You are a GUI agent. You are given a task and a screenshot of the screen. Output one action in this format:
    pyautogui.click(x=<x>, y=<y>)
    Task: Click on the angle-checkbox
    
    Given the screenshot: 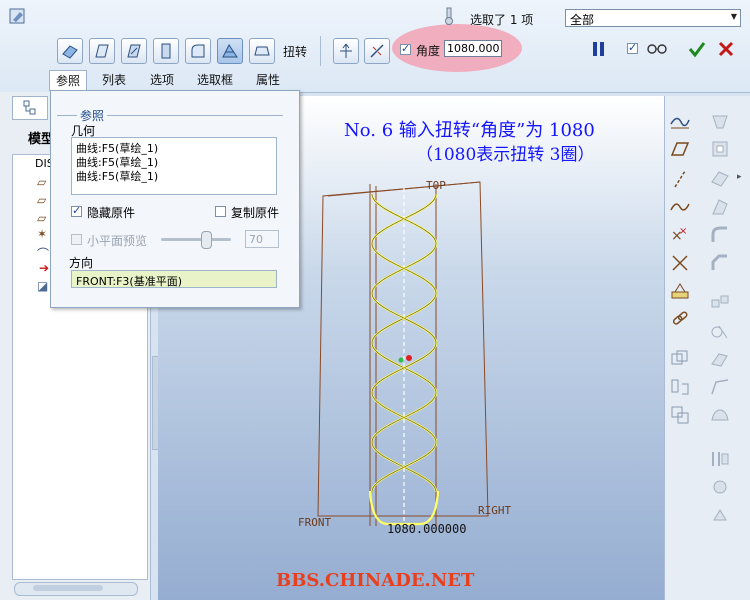 What is the action you would take?
    pyautogui.click(x=405, y=48)
    